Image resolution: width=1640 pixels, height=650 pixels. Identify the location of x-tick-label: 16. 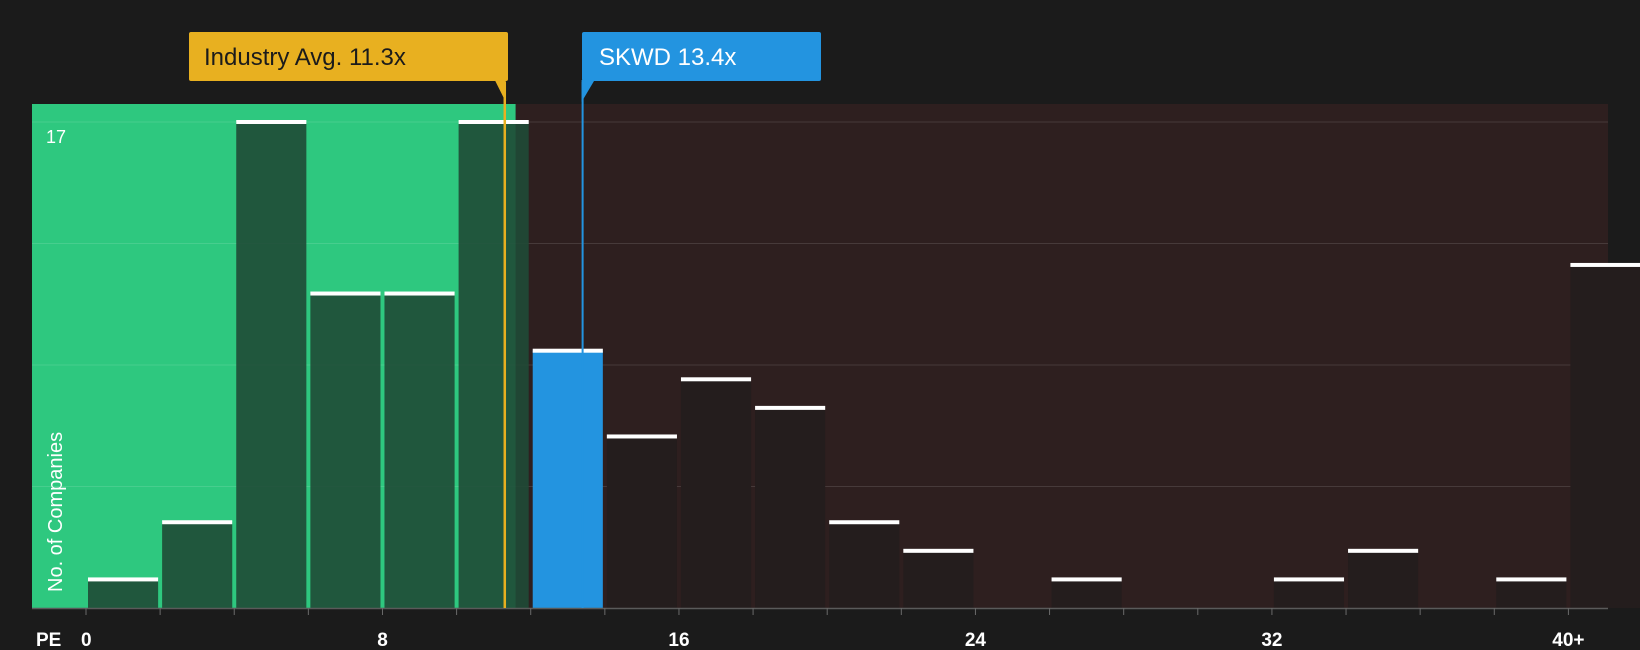
(678, 640).